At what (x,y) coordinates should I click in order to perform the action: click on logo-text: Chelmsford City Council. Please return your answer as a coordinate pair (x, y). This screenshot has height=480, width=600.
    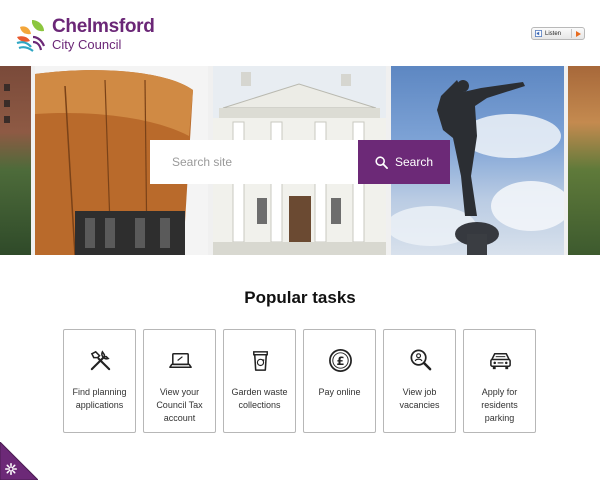
    Looking at the image, I should click on (103, 33).